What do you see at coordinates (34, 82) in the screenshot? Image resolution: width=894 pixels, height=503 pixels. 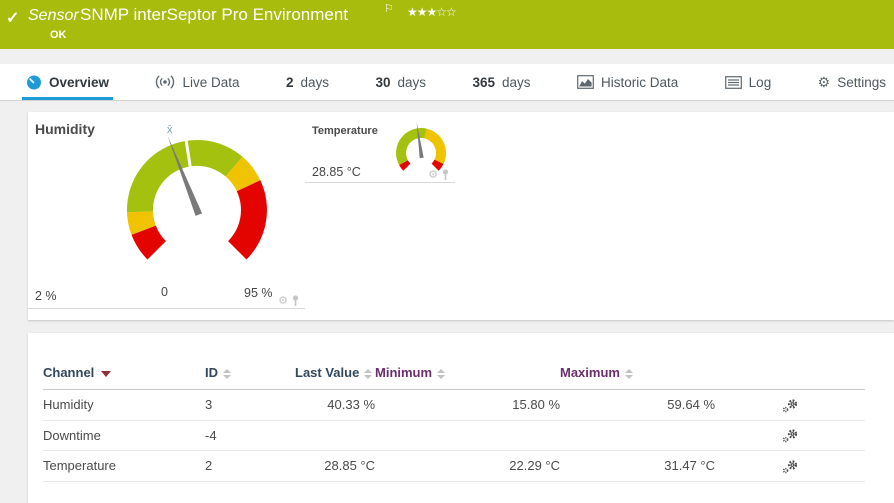 I see `gauge-icon` at bounding box center [34, 82].